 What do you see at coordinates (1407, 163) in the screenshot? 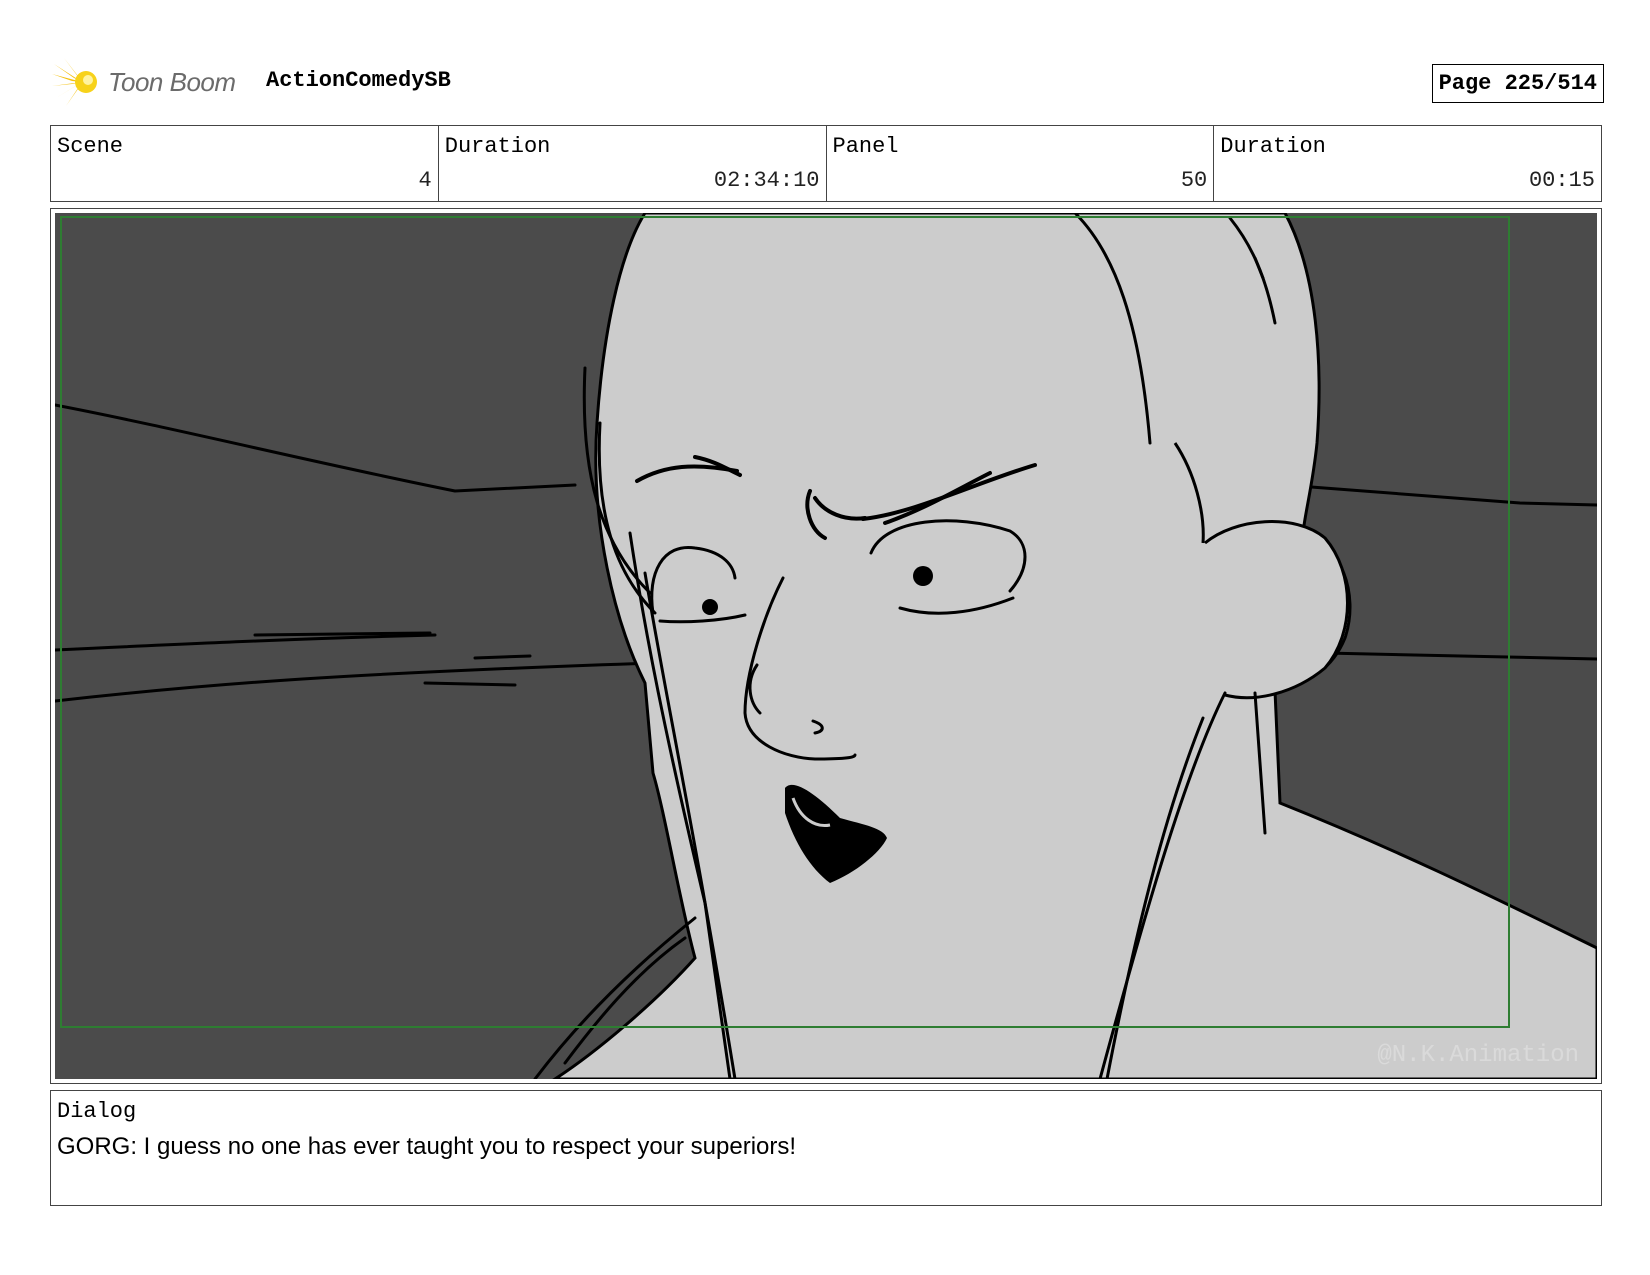
I see `panel-duration-cell: Duration 00:15` at bounding box center [1407, 163].